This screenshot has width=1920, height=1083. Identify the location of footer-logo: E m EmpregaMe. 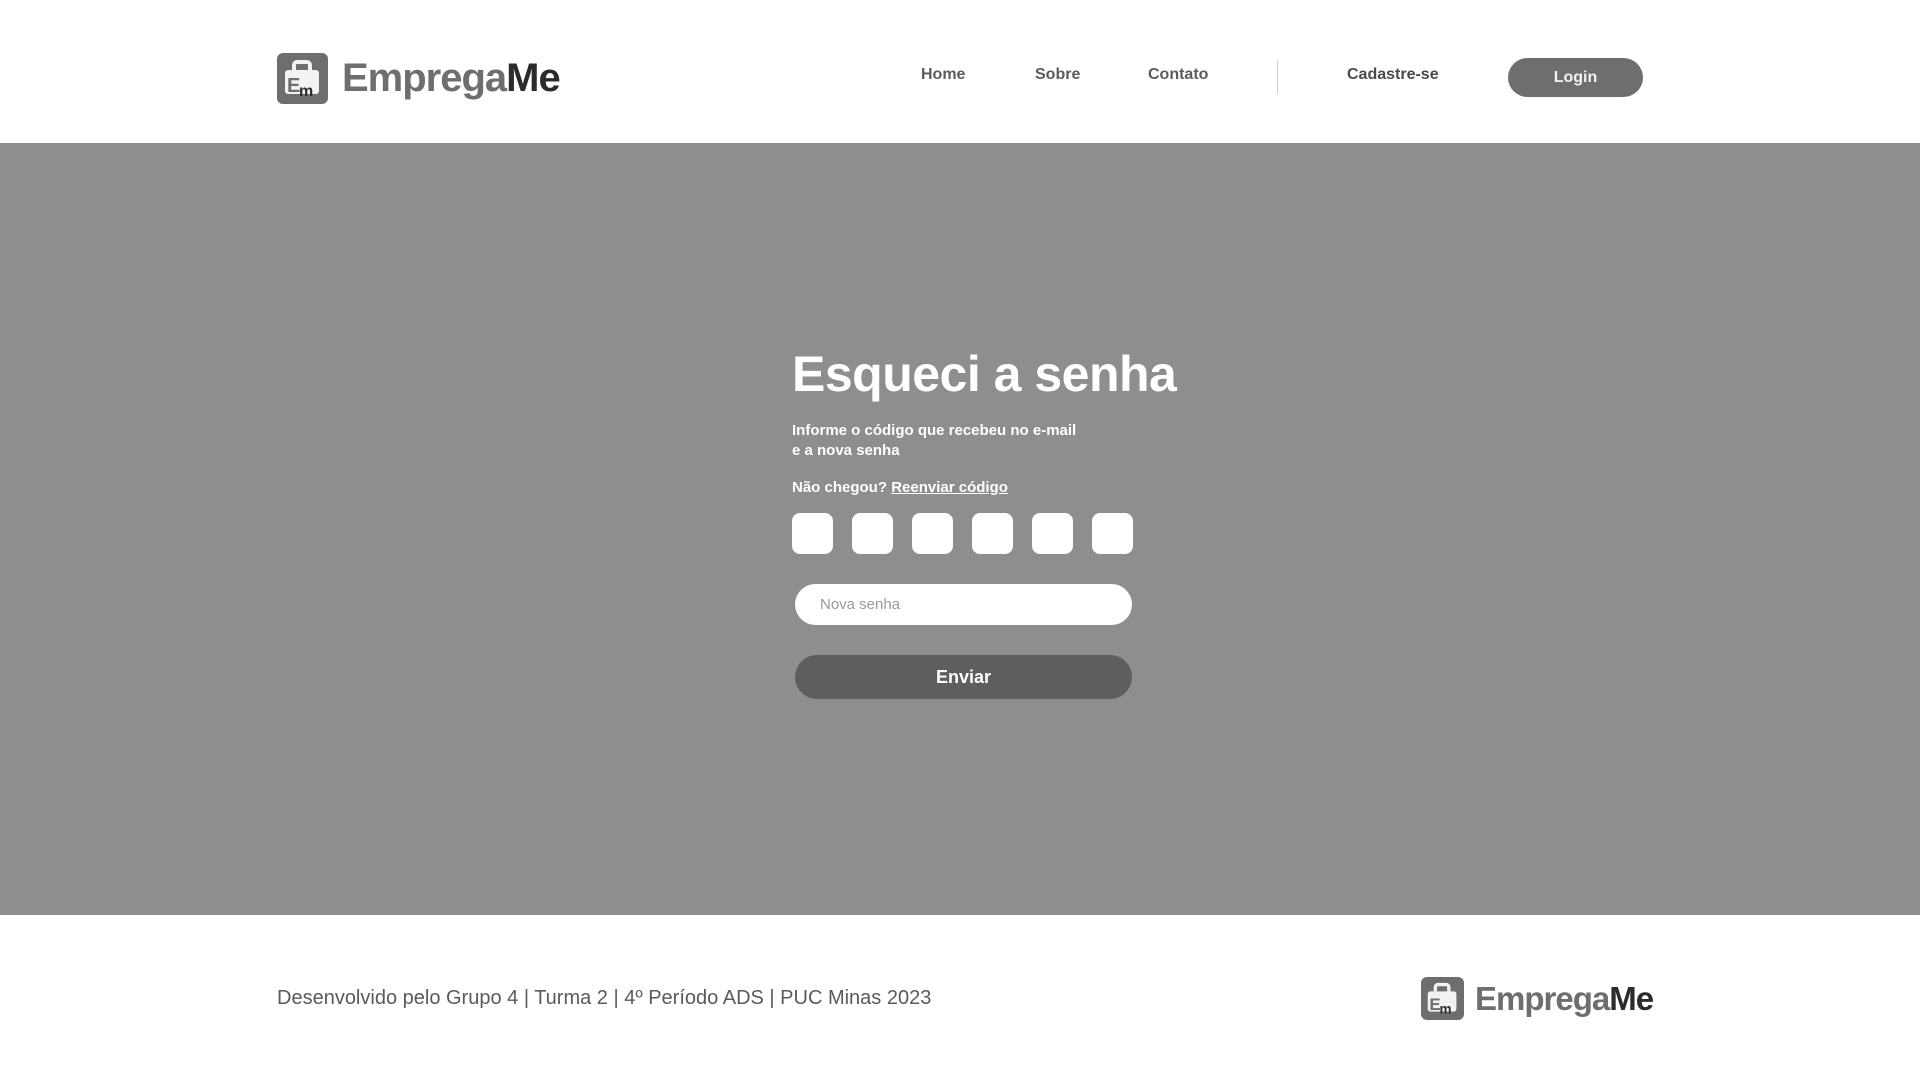
(1537, 998).